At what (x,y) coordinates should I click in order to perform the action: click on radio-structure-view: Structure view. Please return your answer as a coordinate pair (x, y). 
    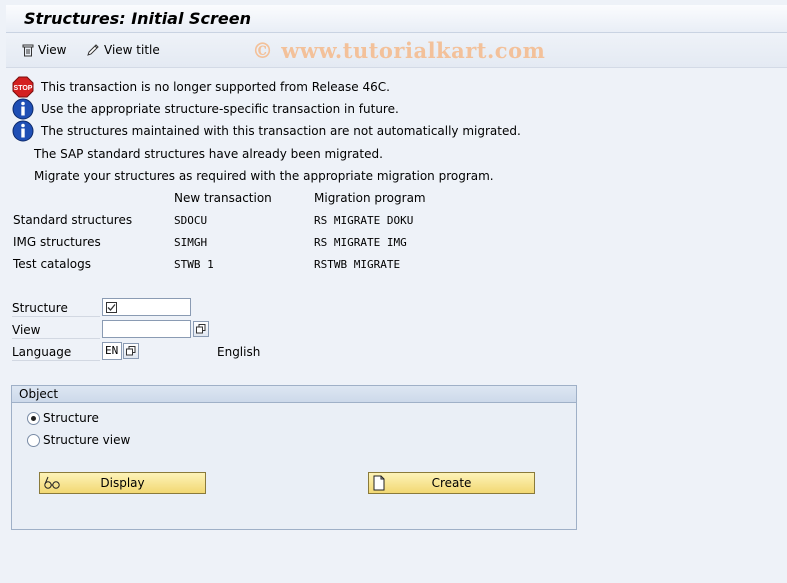
    Looking at the image, I should click on (78, 440).